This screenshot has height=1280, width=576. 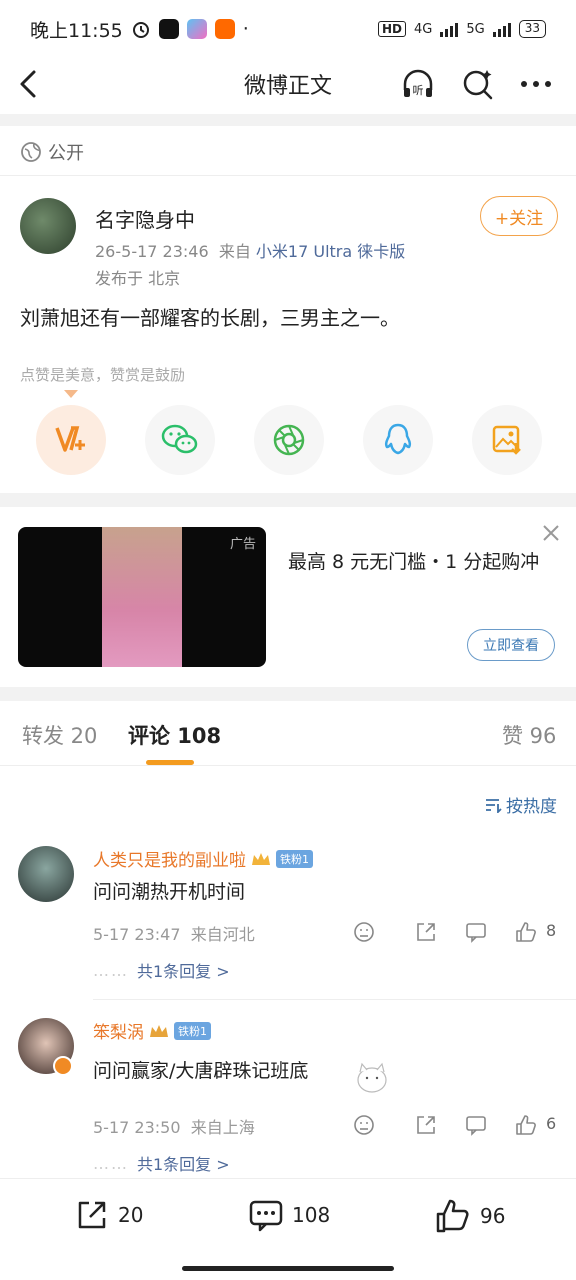 What do you see at coordinates (170, 762) in the screenshot?
I see `active-tab-indicator` at bounding box center [170, 762].